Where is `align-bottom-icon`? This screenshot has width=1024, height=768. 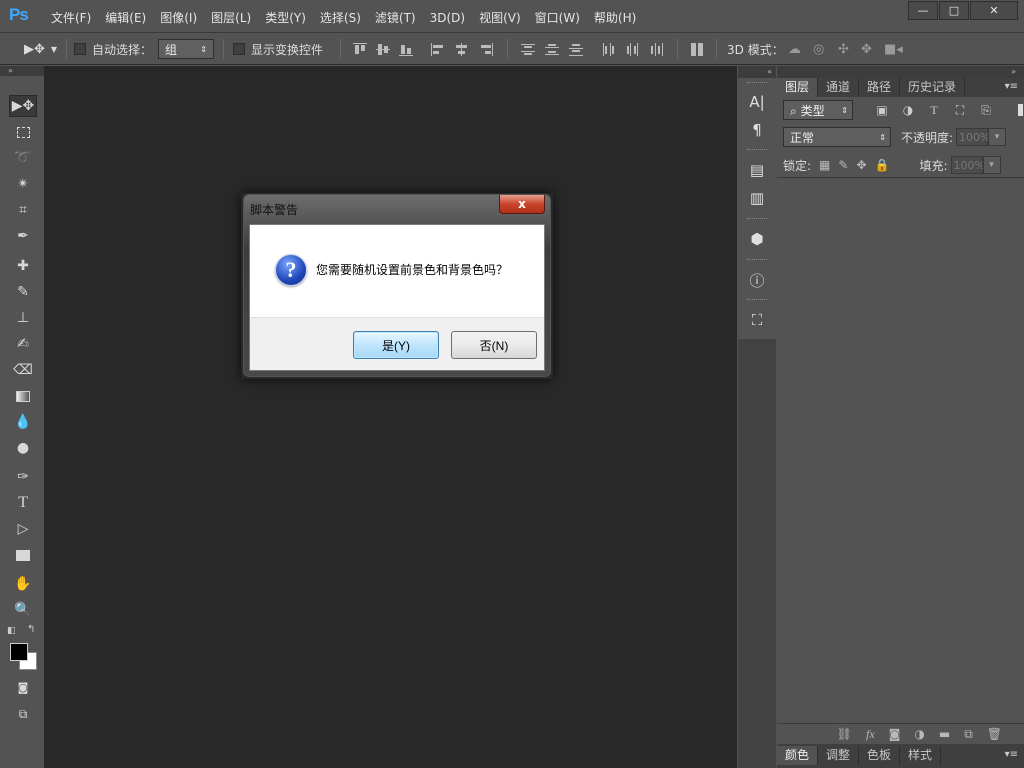 align-bottom-icon is located at coordinates (406, 49).